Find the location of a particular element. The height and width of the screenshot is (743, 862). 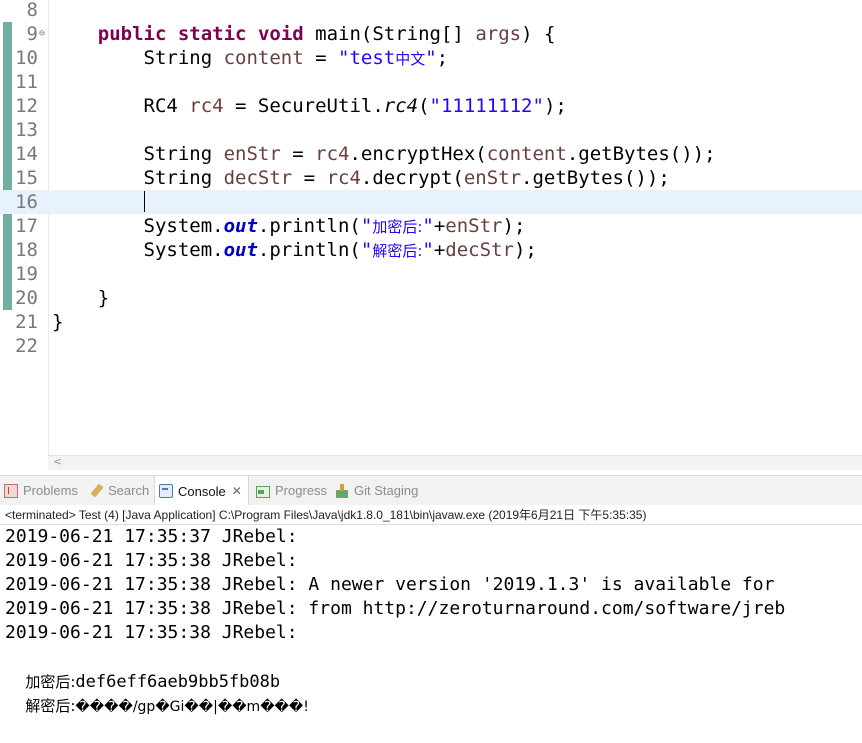

code-text: System.out.println("加密后:"+enStr); is located at coordinates (289, 226).